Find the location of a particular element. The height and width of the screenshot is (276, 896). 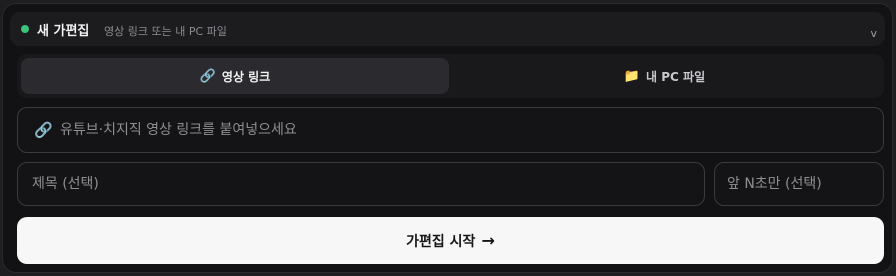

link-icon: 🔗 is located at coordinates (207, 76).